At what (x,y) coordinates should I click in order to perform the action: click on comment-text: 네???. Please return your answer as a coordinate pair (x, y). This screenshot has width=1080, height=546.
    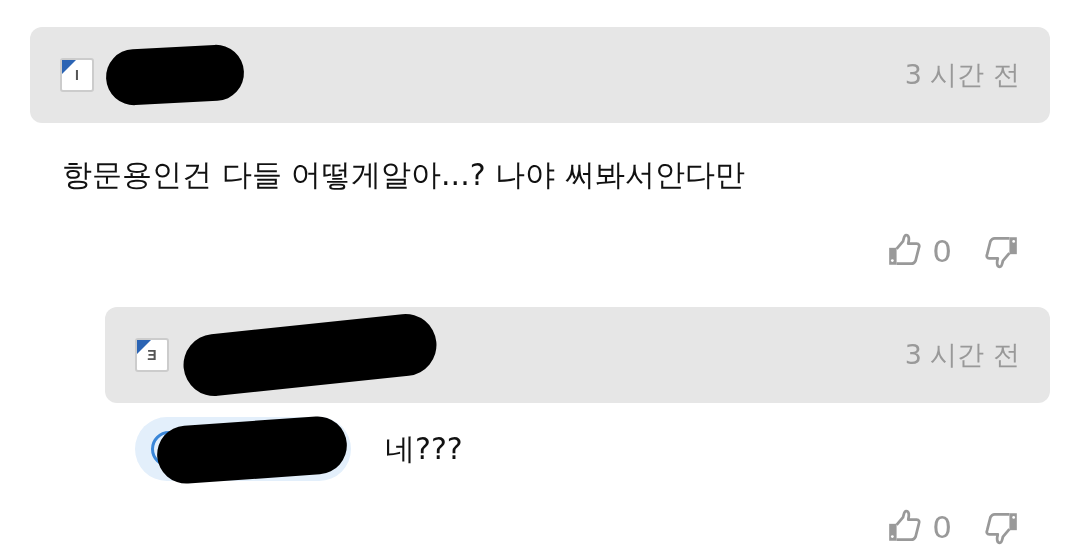
    Looking at the image, I should click on (424, 448).